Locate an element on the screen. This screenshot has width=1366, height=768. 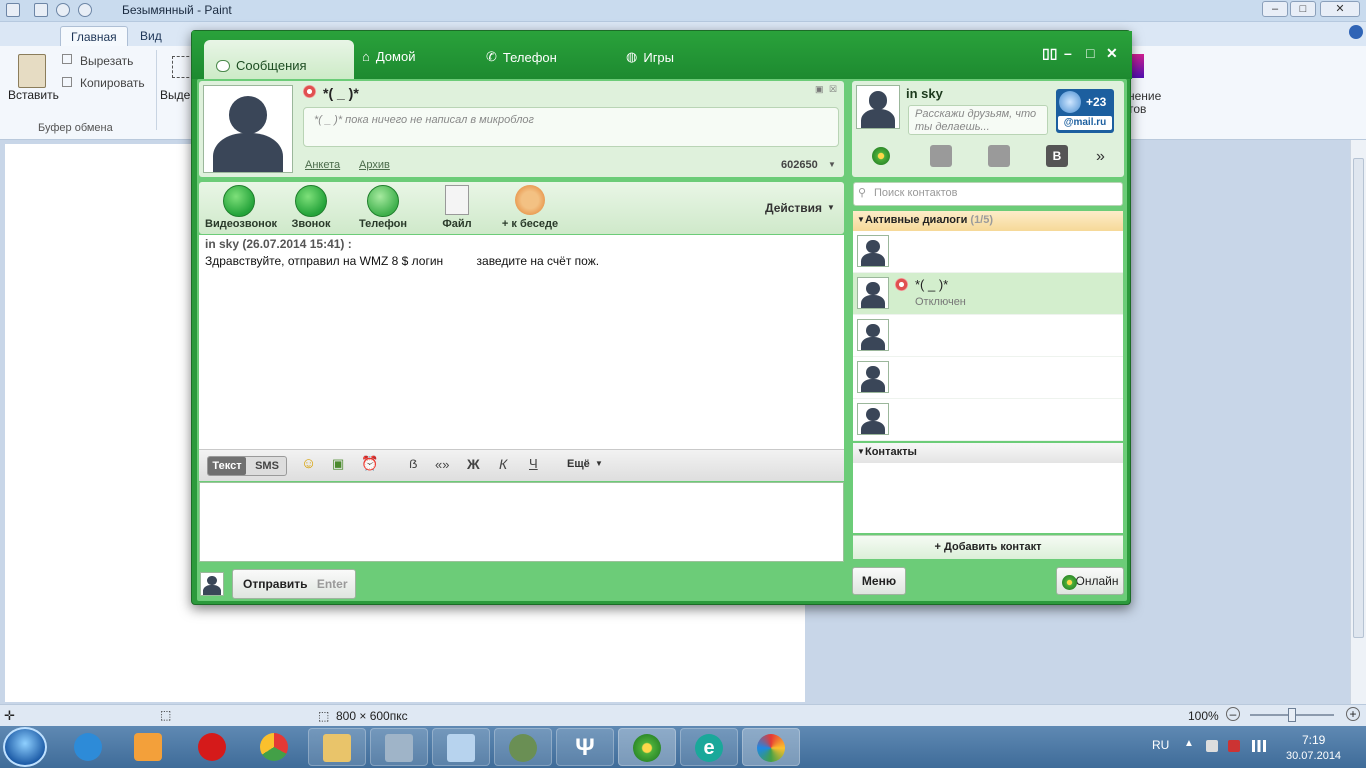
help-icon is located at coordinates (1356, 32).